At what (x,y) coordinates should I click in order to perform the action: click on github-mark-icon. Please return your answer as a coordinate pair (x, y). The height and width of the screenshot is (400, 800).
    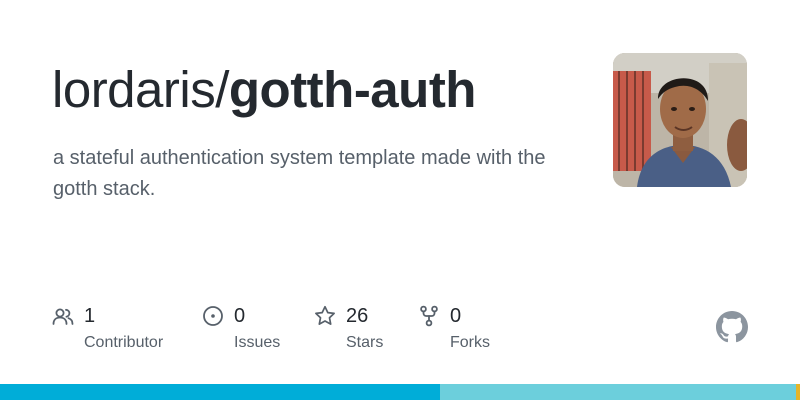
    Looking at the image, I should click on (732, 327).